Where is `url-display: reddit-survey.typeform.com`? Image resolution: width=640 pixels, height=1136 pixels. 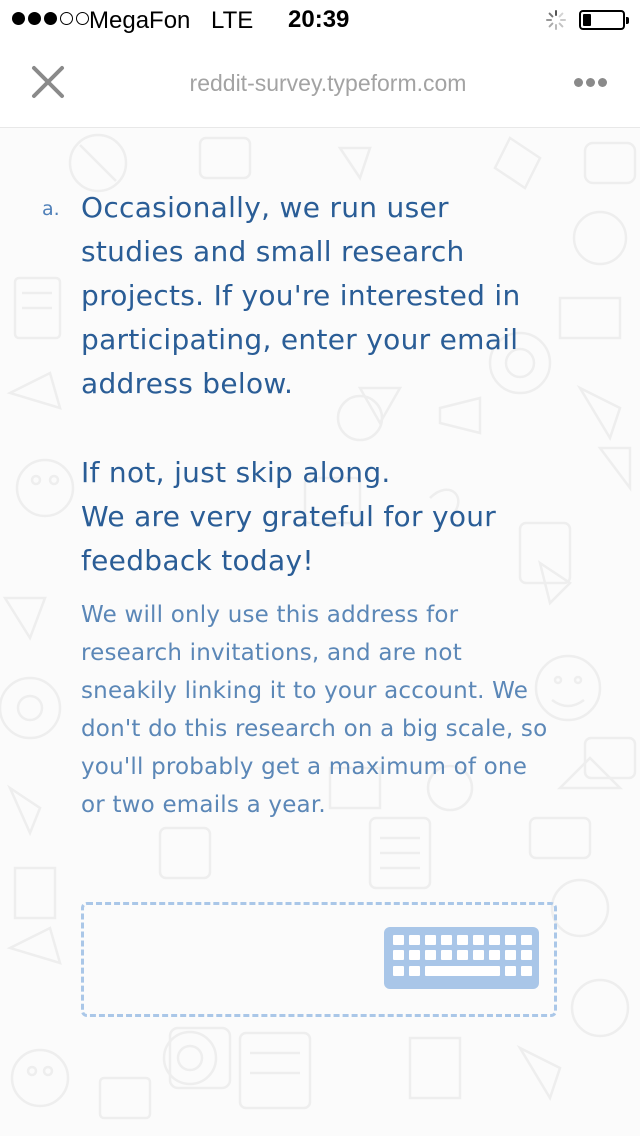
url-display: reddit-survey.typeform.com is located at coordinates (320, 83).